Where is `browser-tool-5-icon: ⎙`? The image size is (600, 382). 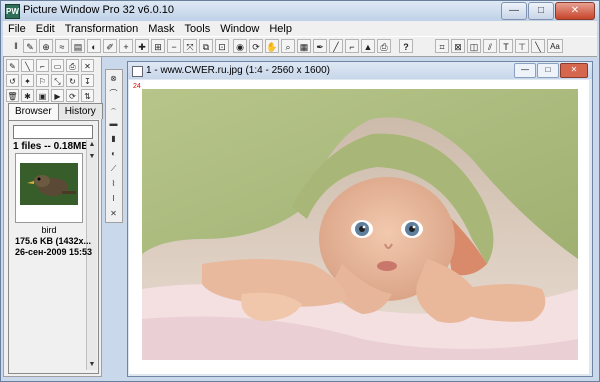
browser-tool-5-icon: ⎙ is located at coordinates (72, 65).